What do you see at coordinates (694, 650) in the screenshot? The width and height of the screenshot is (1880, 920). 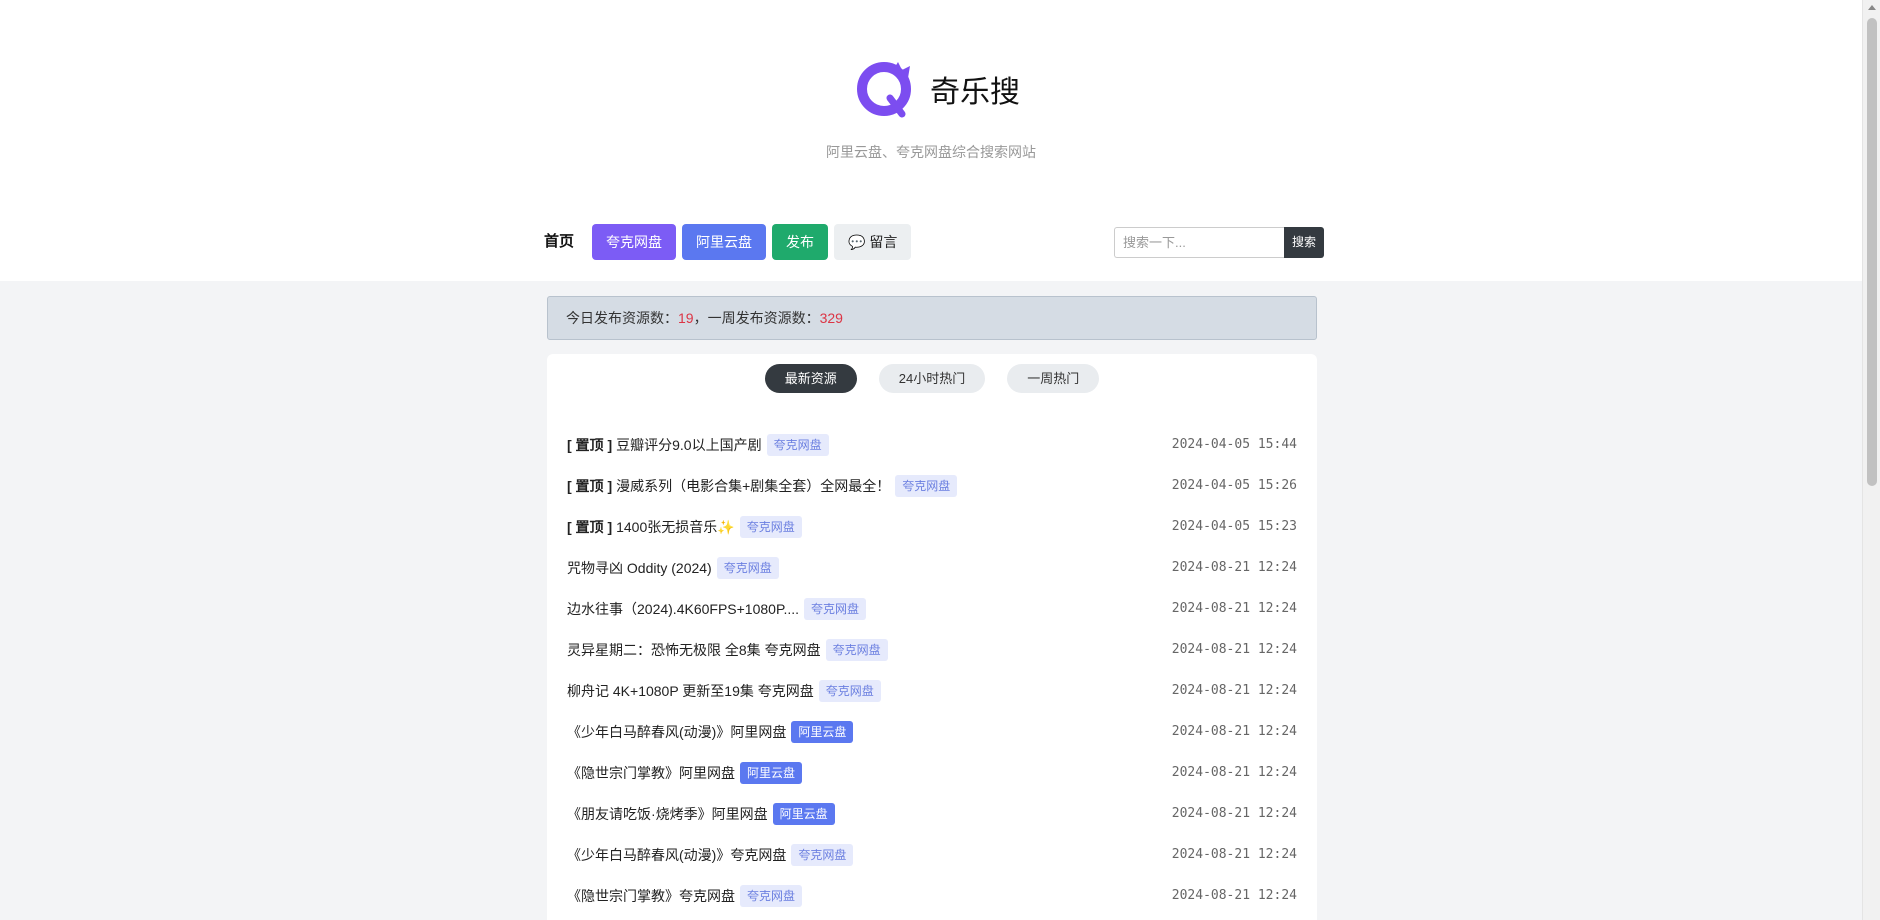 I see `resource-title: 灵异星期二：恐怖无极限 全8集 夸克网盘` at bounding box center [694, 650].